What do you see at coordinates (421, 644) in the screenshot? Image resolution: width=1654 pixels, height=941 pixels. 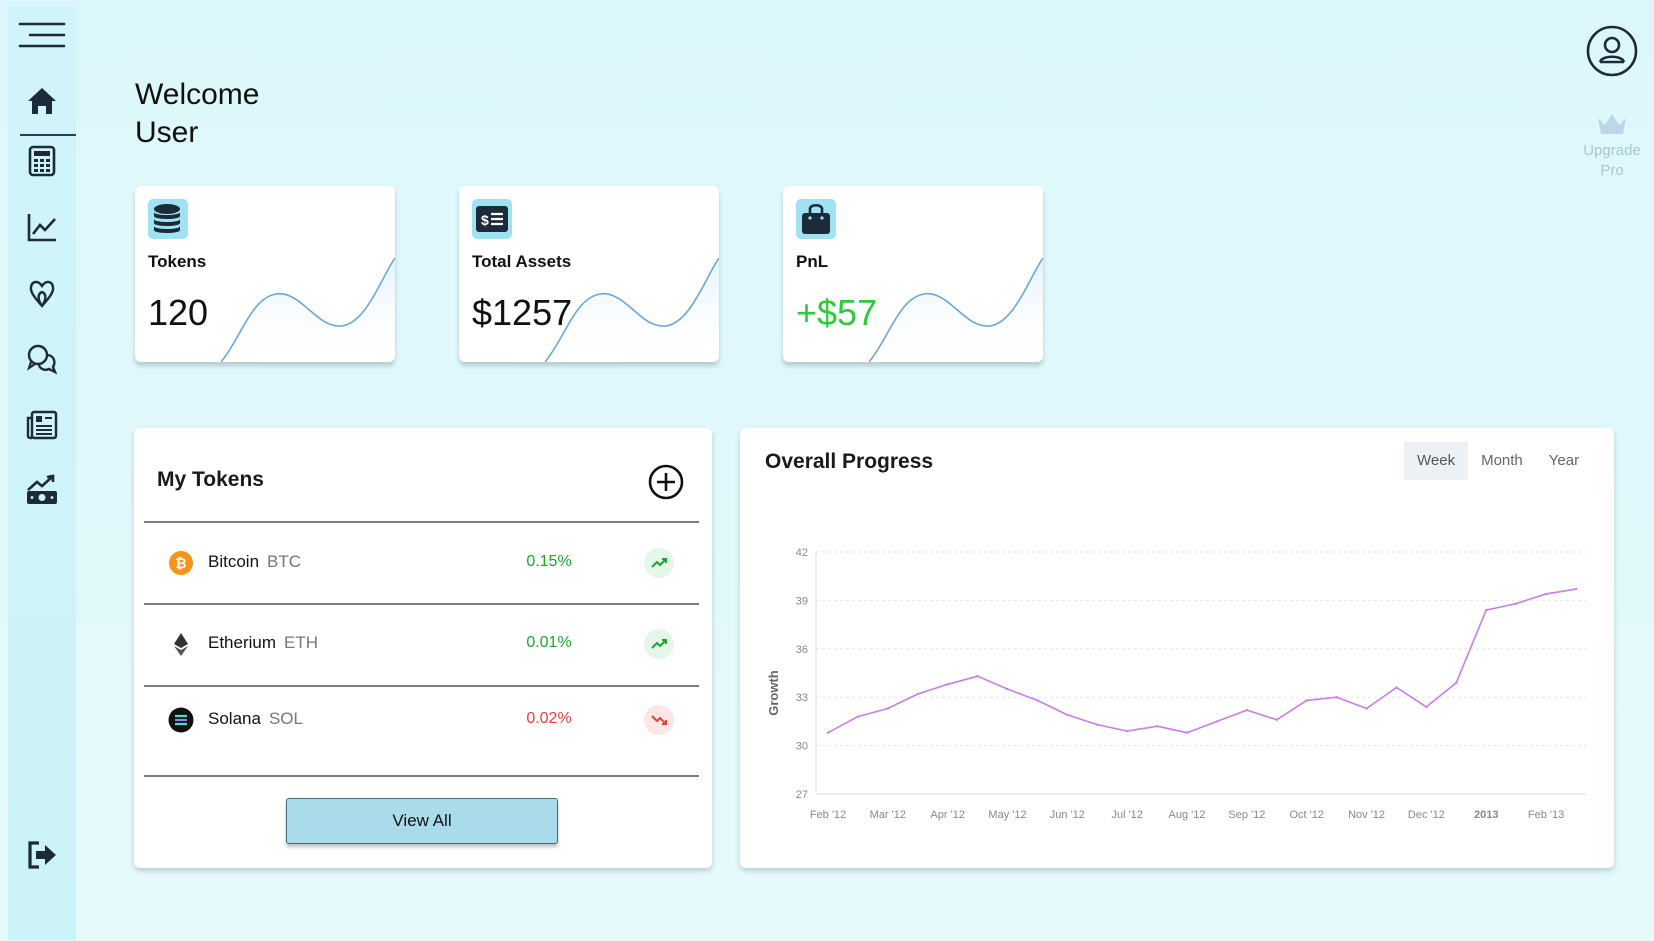 I see `token-row-eth: Etherium ETH 0.01%` at bounding box center [421, 644].